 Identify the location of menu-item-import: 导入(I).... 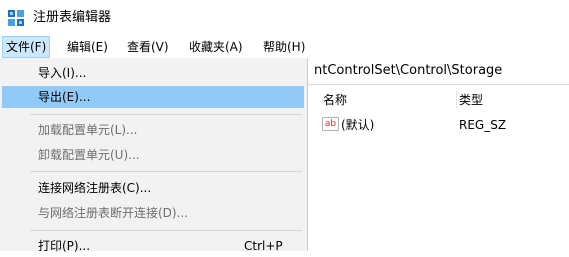
(153, 73).